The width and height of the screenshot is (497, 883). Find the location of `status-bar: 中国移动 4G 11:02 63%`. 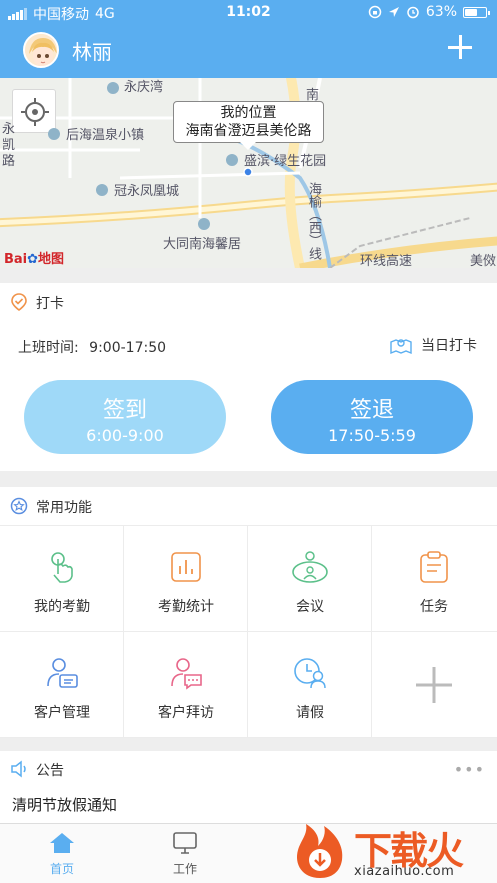

status-bar: 中国移动 4G 11:02 63% is located at coordinates (248, 13).